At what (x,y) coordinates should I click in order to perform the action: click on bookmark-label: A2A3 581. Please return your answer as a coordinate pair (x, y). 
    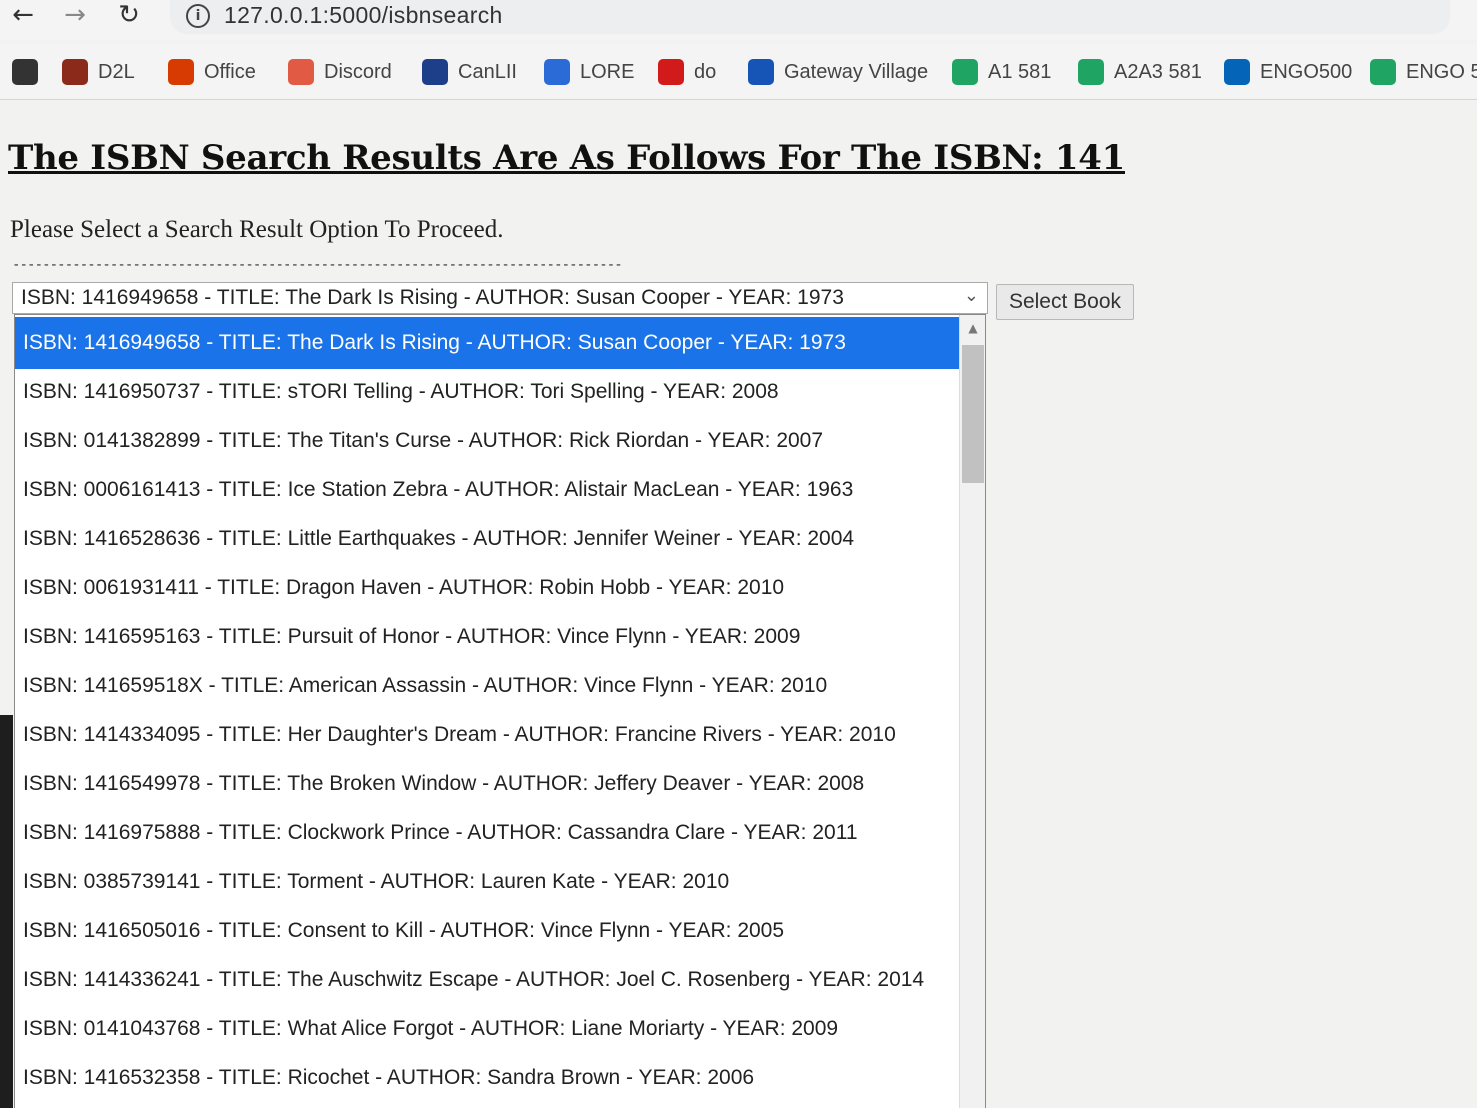
    Looking at the image, I should click on (1158, 71).